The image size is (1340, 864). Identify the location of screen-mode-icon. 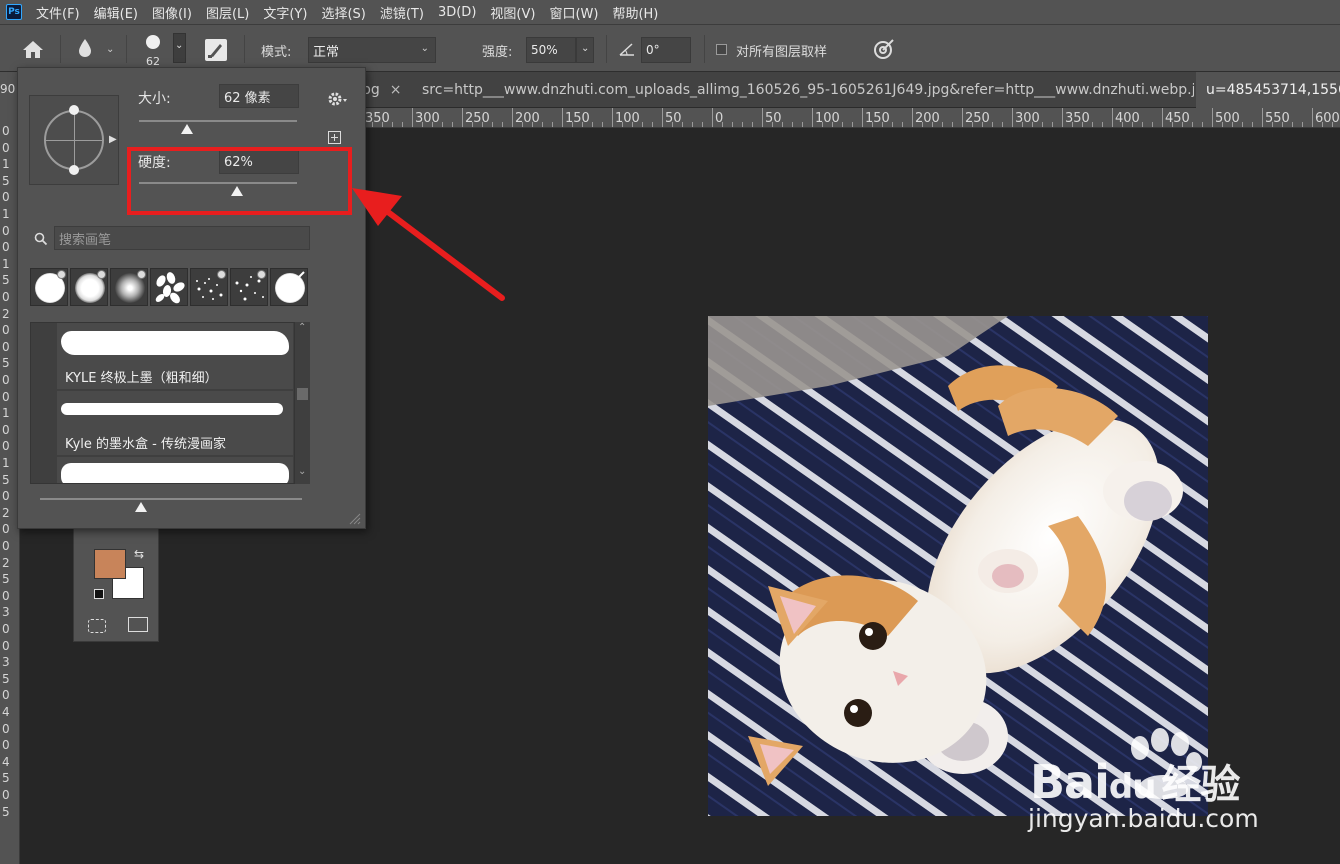
(138, 624).